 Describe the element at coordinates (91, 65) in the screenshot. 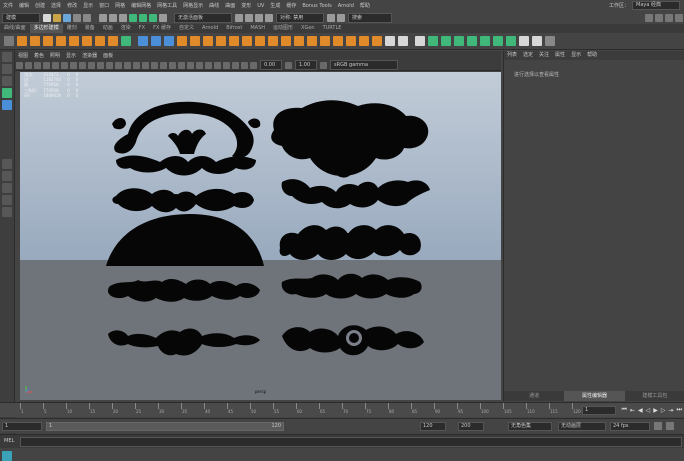

I see `resolution-gate-icon` at that location.